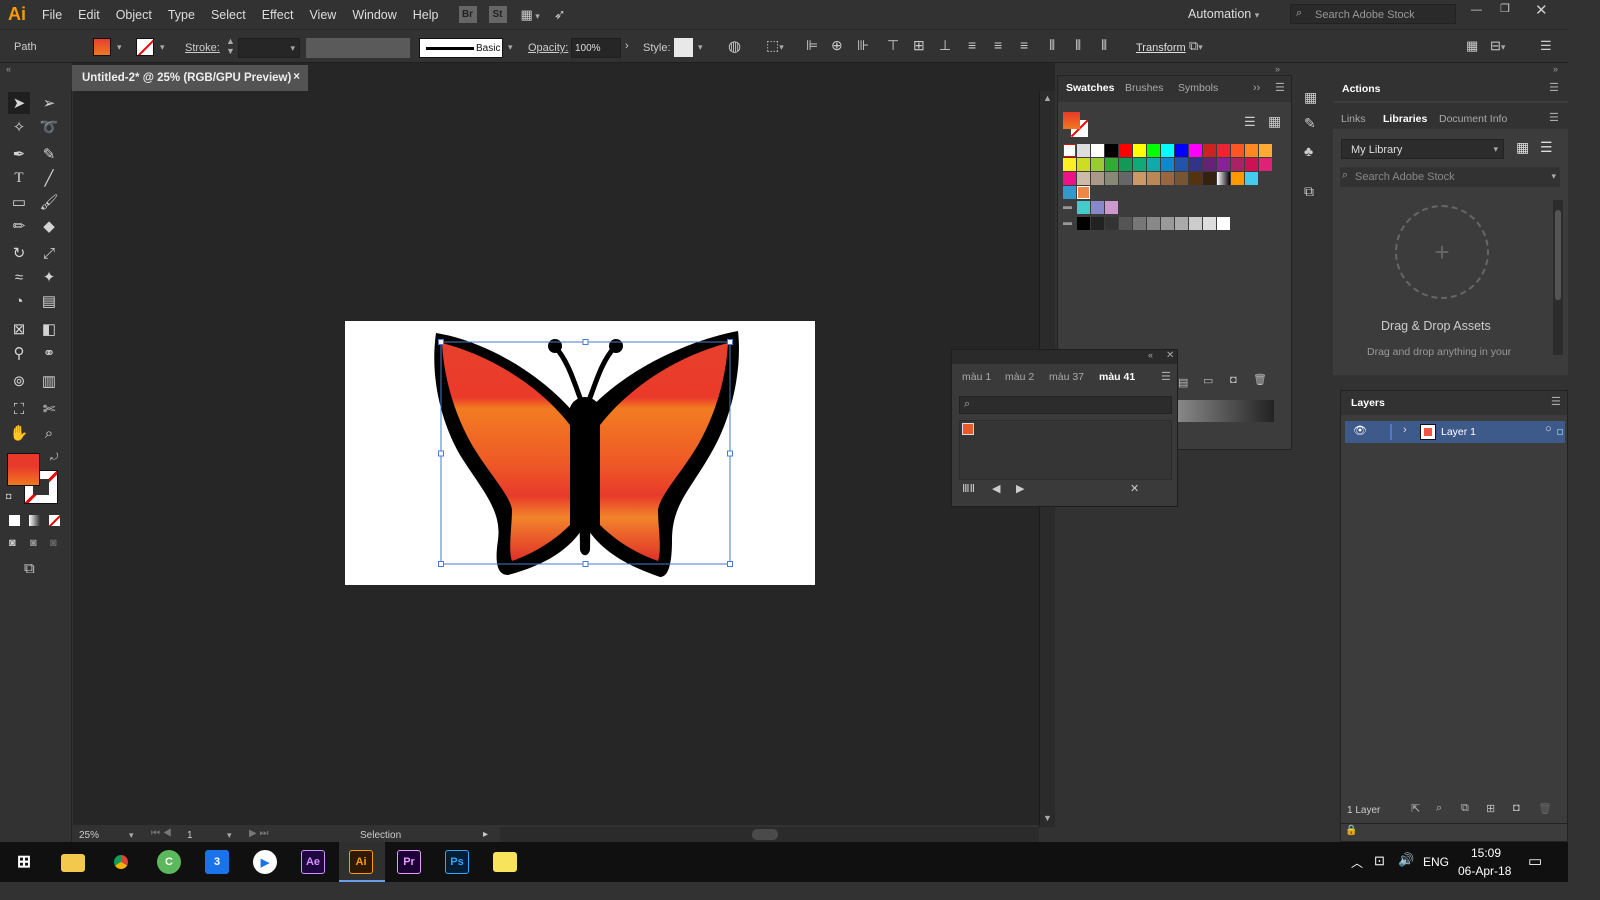 The image size is (1600, 900). I want to click on illustrator-icon: Ai, so click(361, 862).